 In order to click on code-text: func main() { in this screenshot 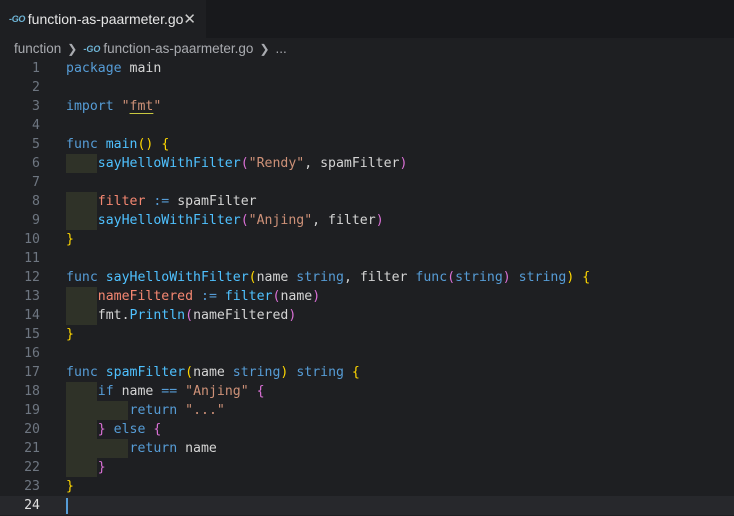, I will do `click(117, 144)`.